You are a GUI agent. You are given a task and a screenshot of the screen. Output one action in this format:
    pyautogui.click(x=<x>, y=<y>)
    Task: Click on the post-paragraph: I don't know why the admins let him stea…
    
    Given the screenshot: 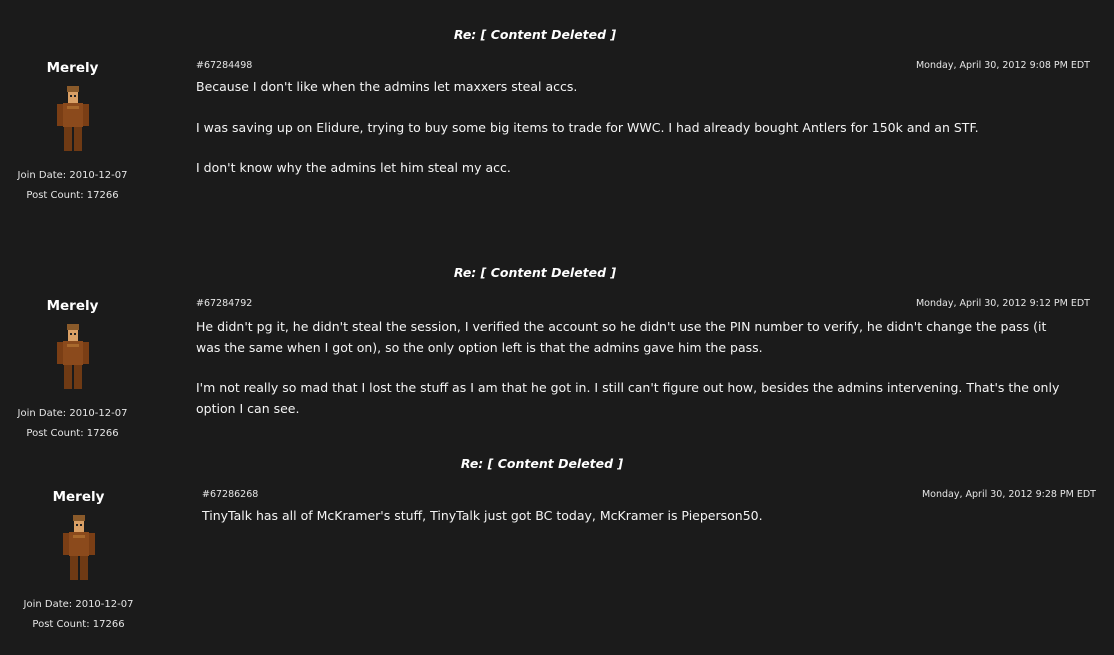 What is the action you would take?
    pyautogui.click(x=353, y=167)
    